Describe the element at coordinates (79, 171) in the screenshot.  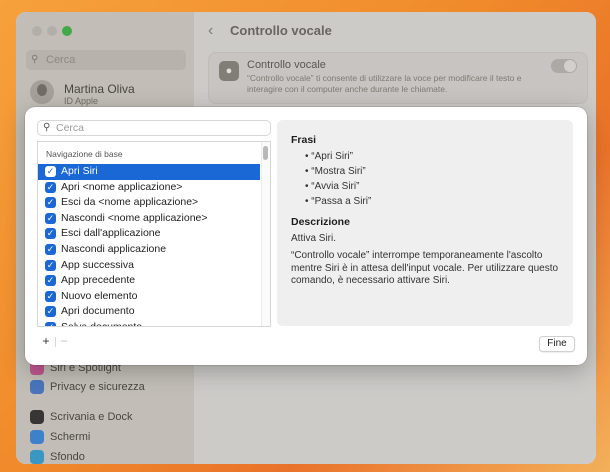
I see `command-label: Apri Siri` at that location.